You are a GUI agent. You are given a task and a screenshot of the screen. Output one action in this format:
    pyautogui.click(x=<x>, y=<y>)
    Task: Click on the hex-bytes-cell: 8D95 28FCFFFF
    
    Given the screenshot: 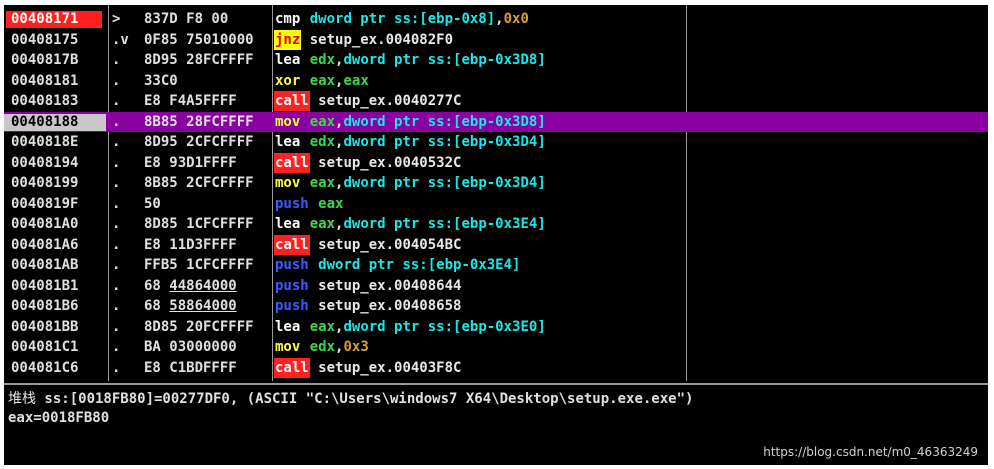 What is the action you would take?
    pyautogui.click(x=199, y=60)
    